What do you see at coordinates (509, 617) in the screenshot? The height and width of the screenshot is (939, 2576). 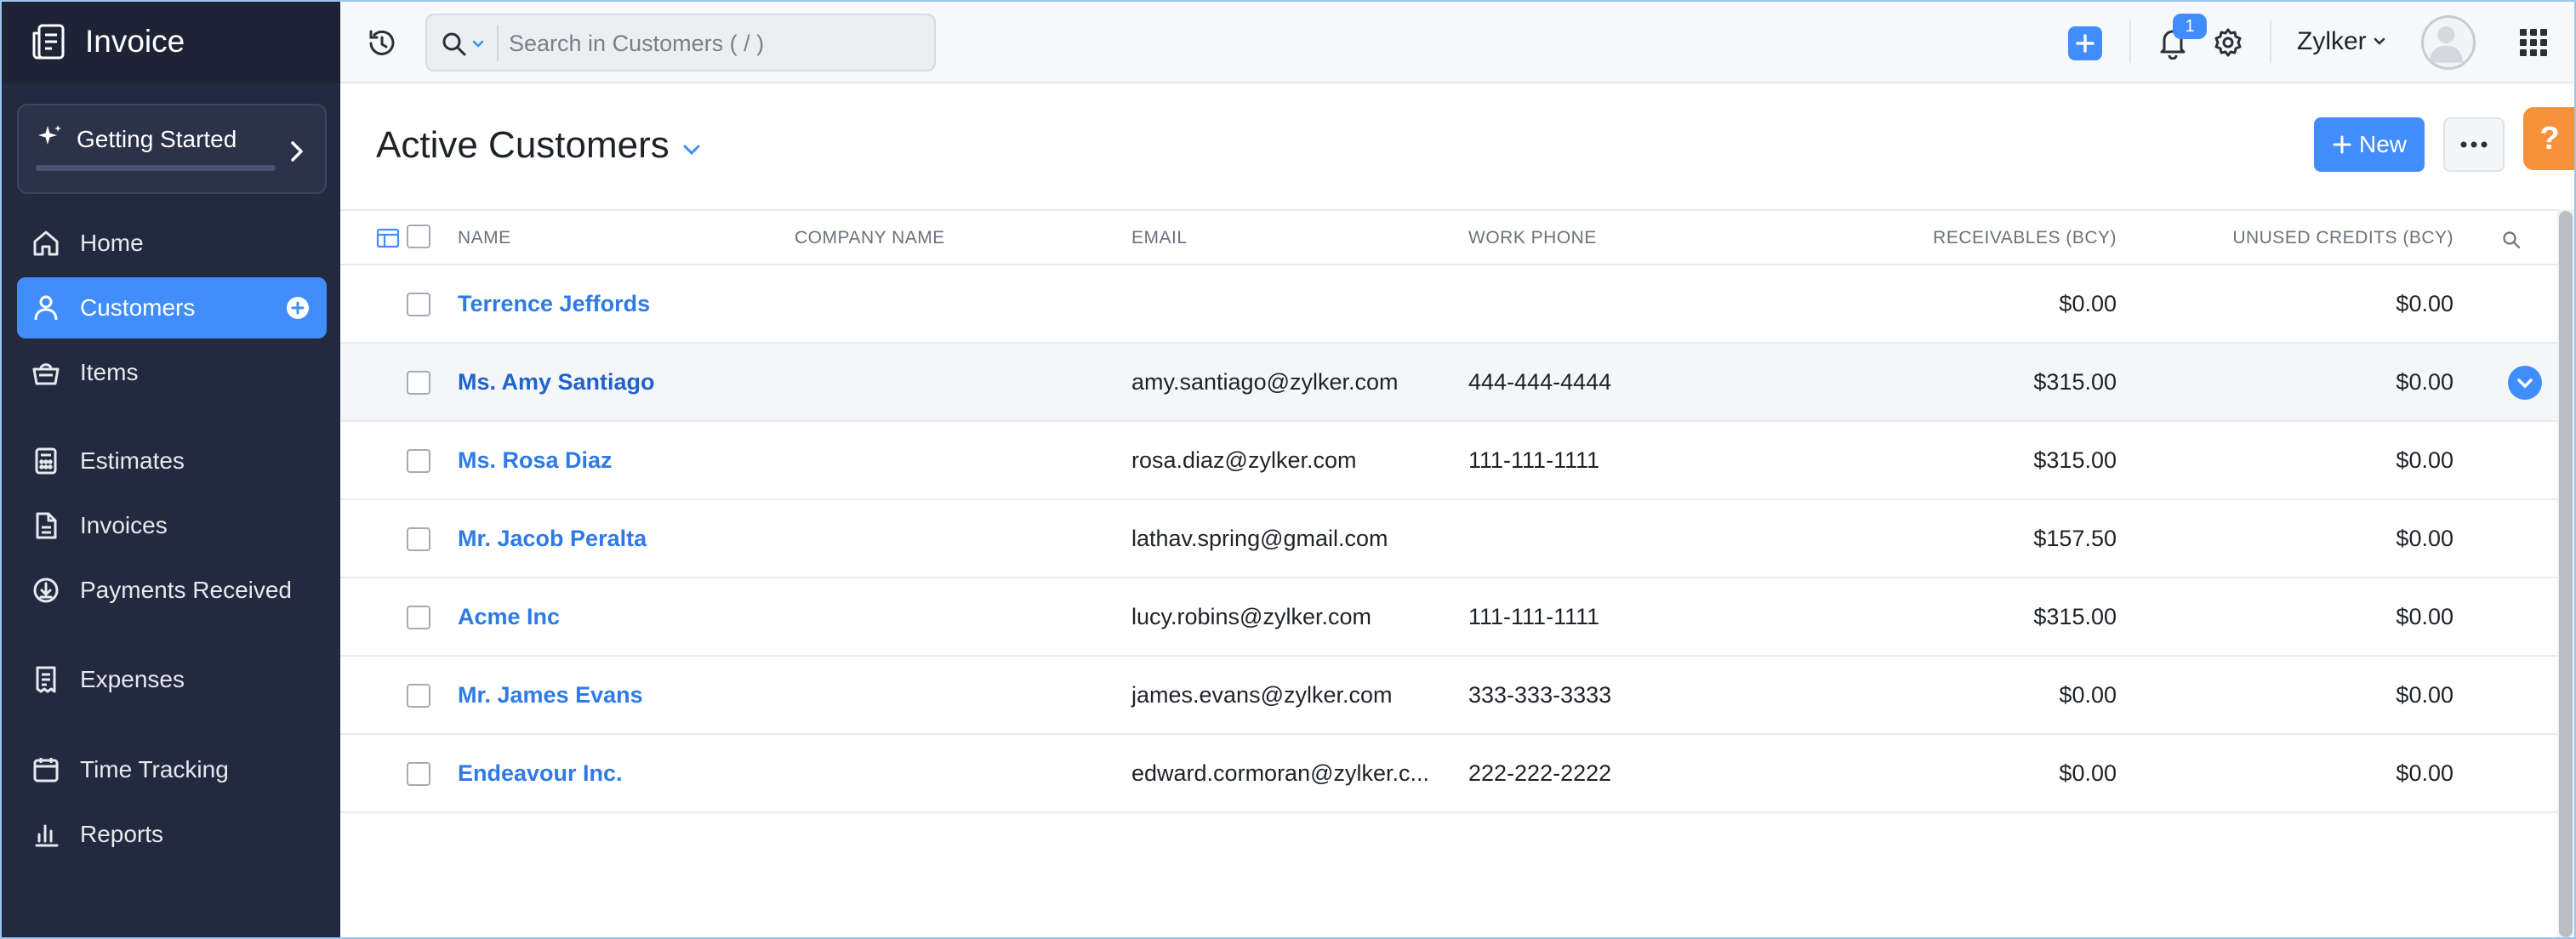 I see `customer-name-link: Acme Inc` at bounding box center [509, 617].